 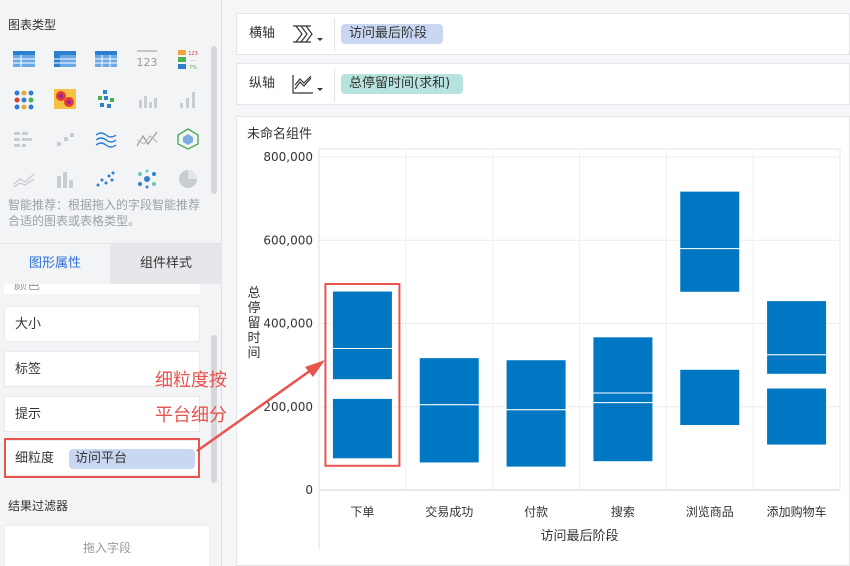 I want to click on chart-type-grid: 123 123—7%, so click(x=105, y=117).